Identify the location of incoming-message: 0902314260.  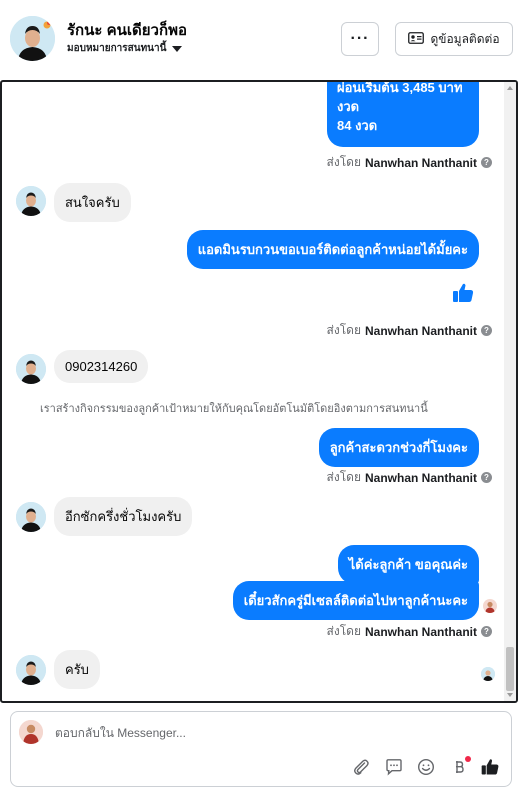
(101, 366).